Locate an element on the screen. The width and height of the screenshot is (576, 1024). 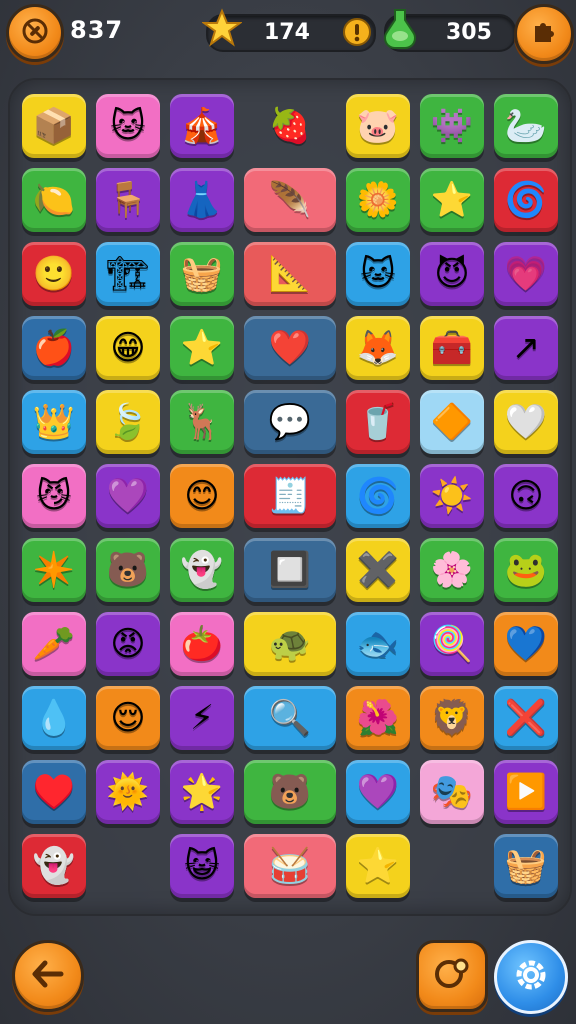
tile-toolbox: 🧰 is located at coordinates (452, 348).